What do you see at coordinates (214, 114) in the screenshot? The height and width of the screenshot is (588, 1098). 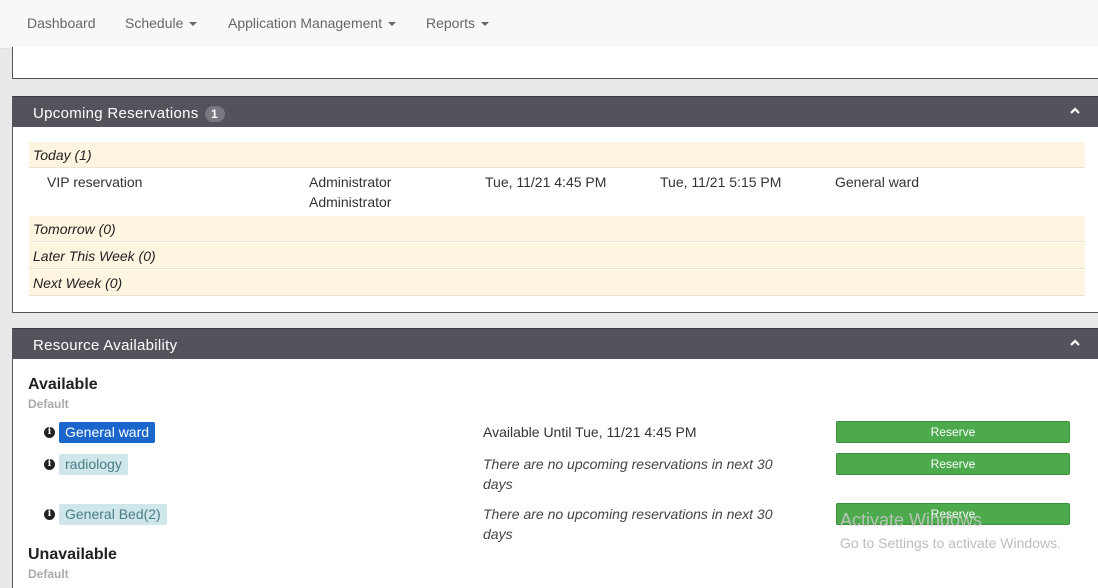 I see `reservation-count-badge: 1` at bounding box center [214, 114].